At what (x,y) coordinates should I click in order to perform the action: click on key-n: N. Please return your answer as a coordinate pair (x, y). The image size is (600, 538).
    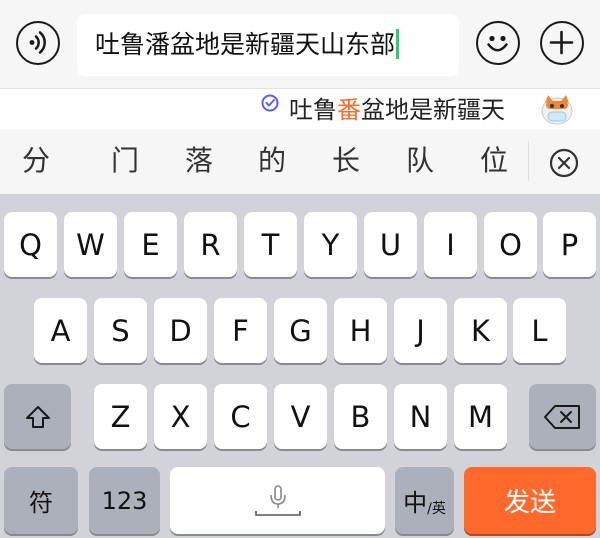
    Looking at the image, I should click on (420, 416).